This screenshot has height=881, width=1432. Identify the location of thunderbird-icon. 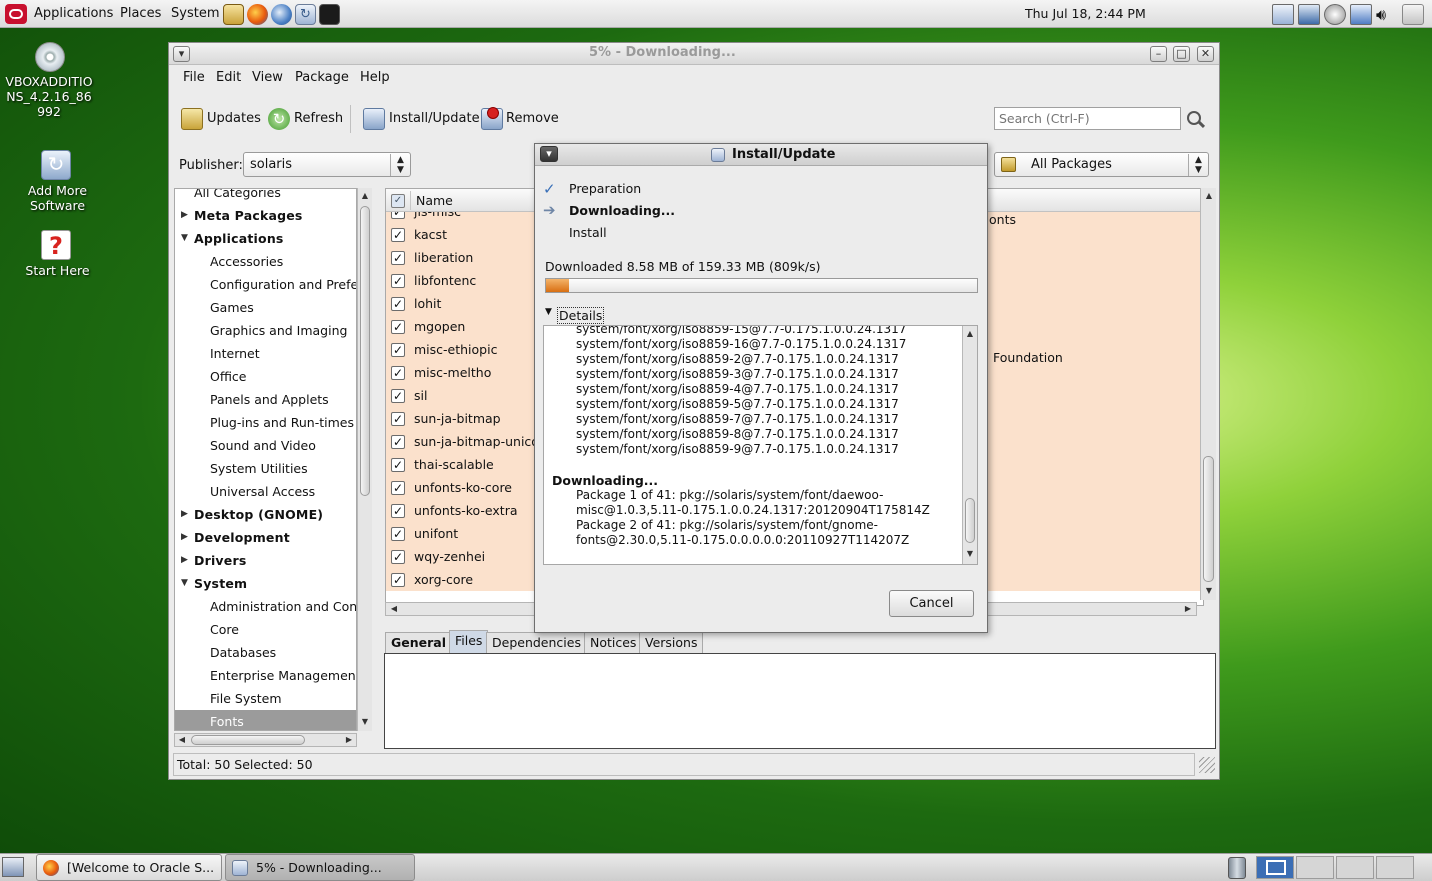
(281, 14).